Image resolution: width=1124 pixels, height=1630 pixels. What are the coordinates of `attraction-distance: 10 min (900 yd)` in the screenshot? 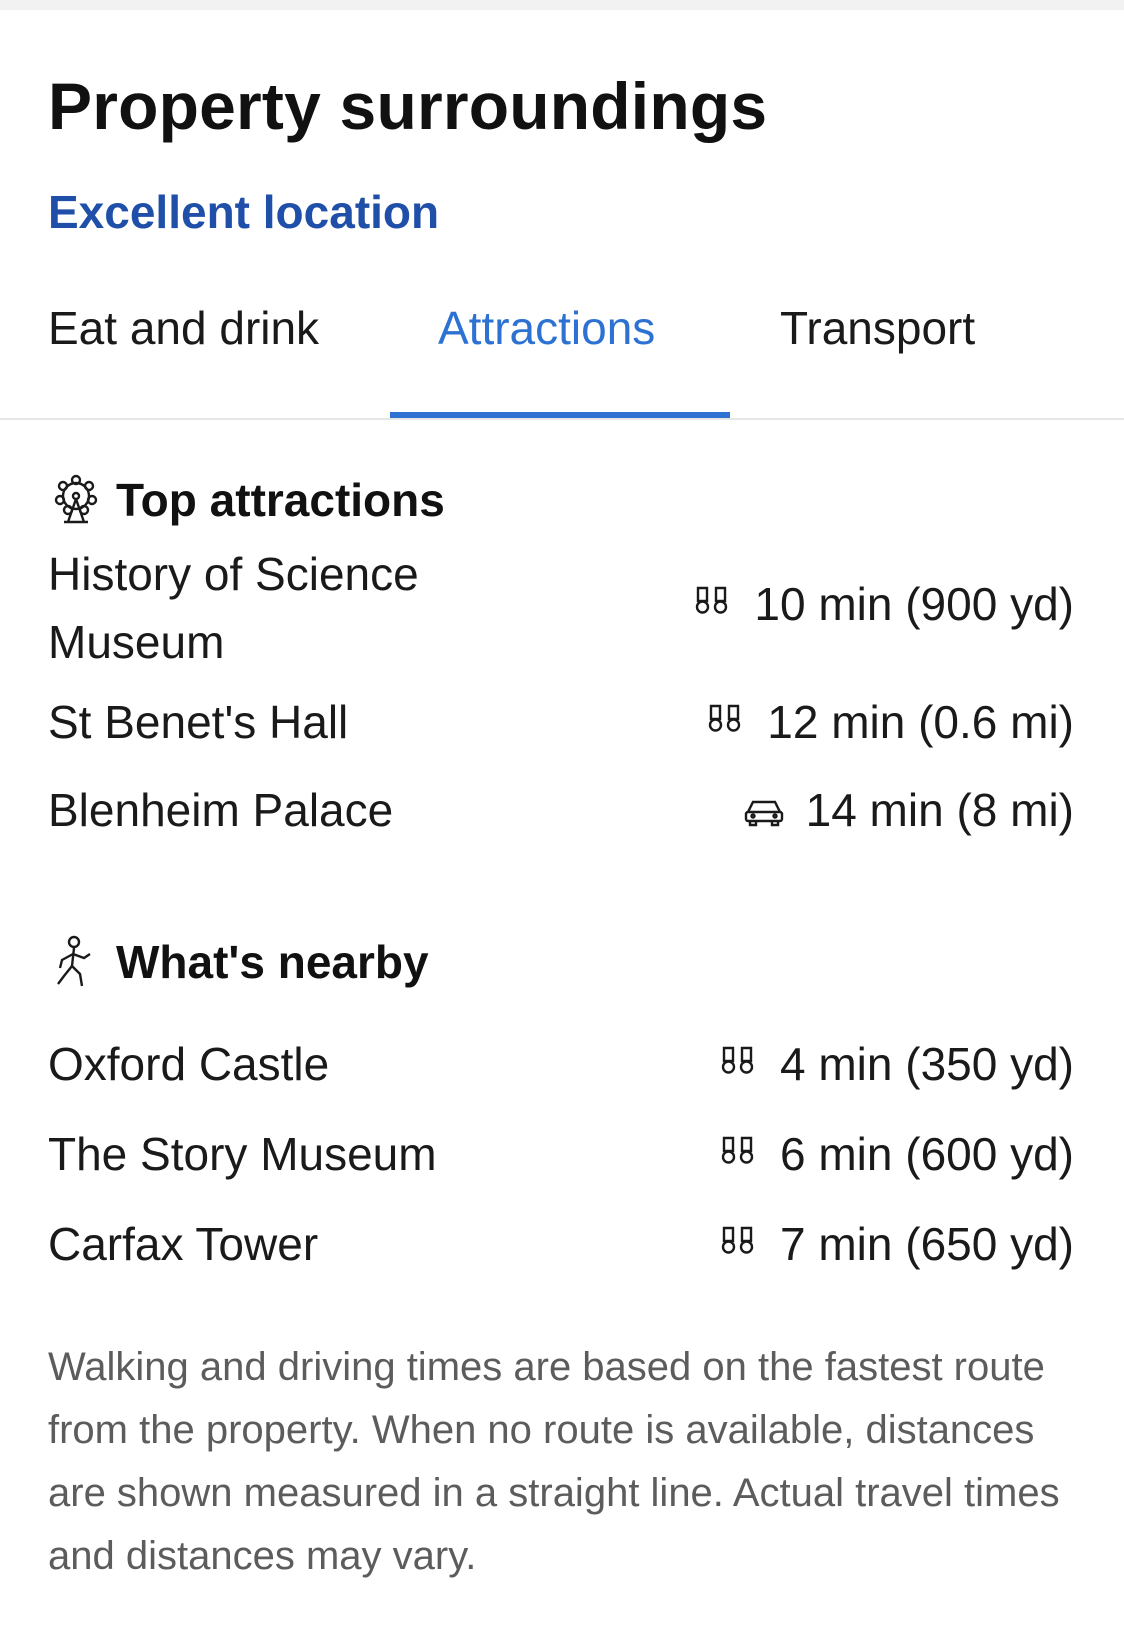 It's located at (882, 604).